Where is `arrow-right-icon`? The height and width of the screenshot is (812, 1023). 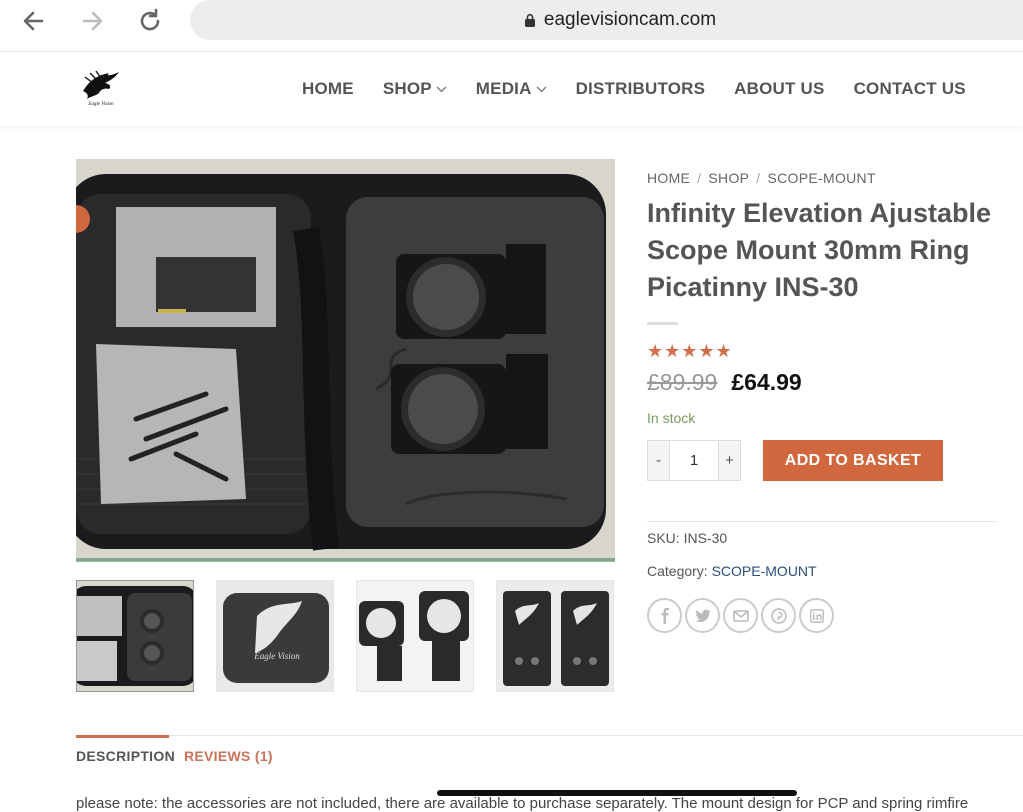
arrow-right-icon is located at coordinates (92, 21).